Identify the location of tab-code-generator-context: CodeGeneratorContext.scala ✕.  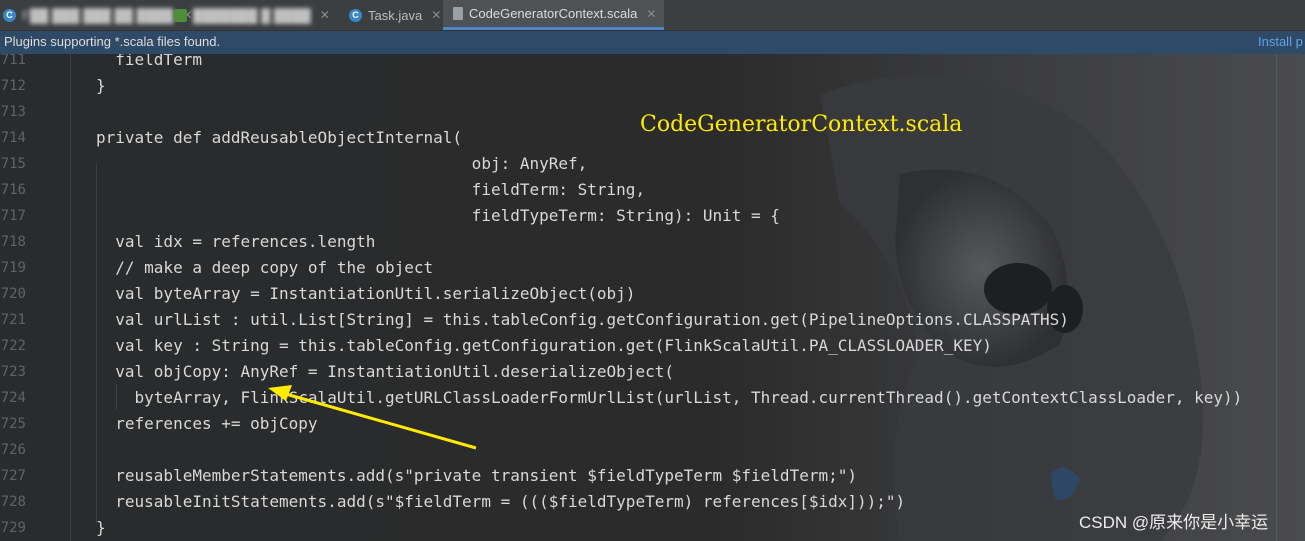
(554, 15).